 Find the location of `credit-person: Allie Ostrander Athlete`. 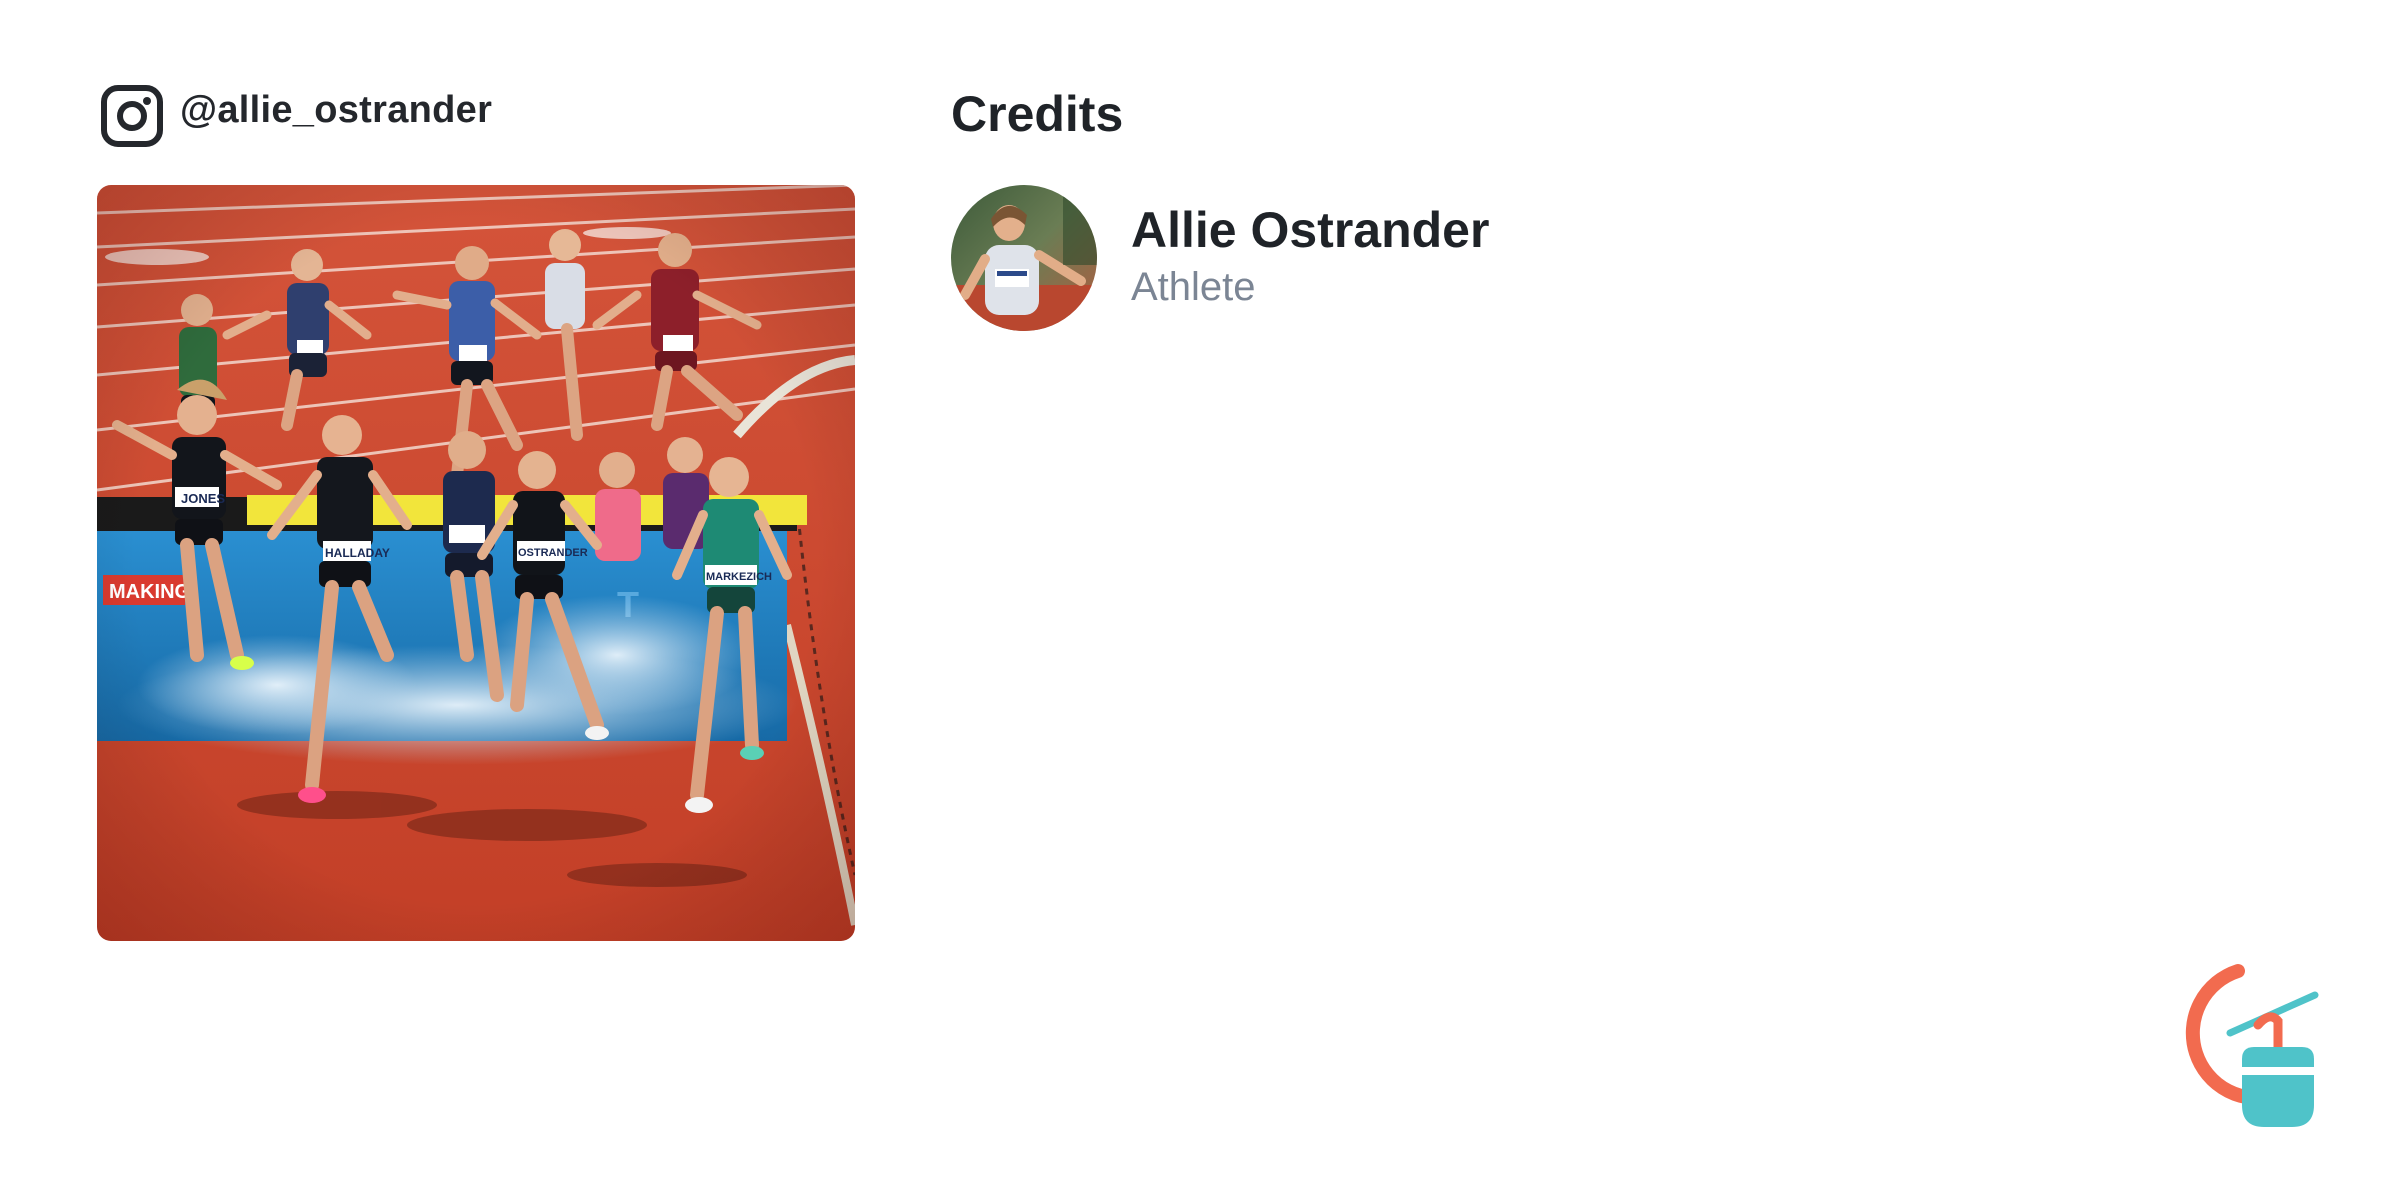

credit-person: Allie Ostrander Athlete is located at coordinates (1220, 258).